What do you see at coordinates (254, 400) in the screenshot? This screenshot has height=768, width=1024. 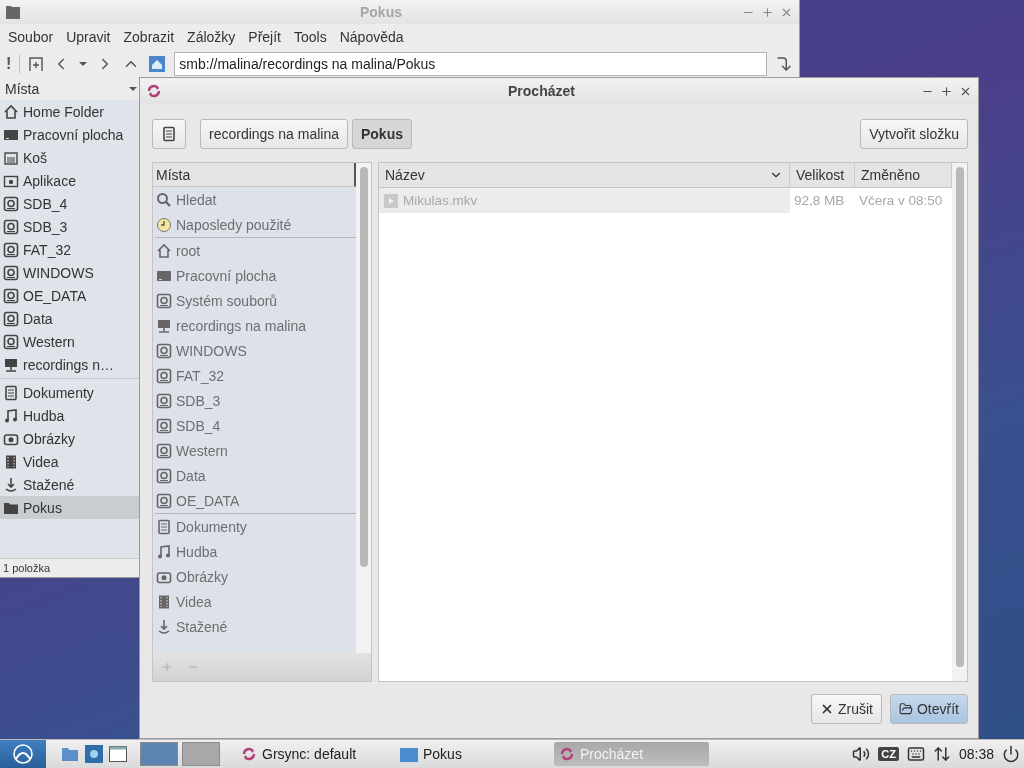 I see `places-item: SDB_3` at bounding box center [254, 400].